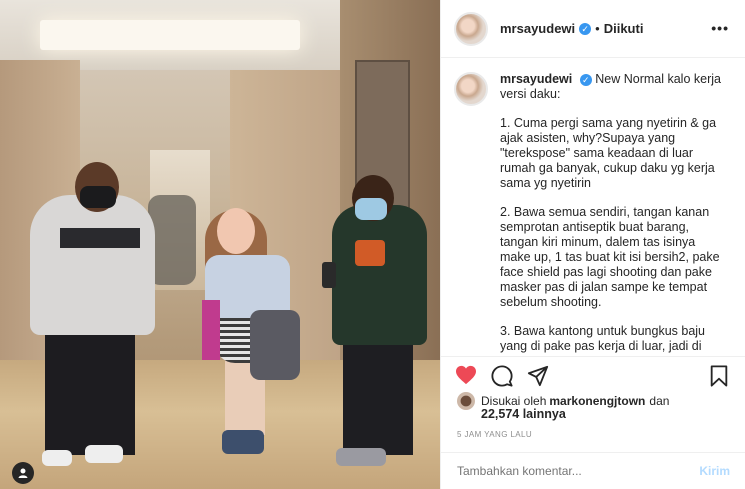  I want to click on person-left-legs, so click(90, 392).